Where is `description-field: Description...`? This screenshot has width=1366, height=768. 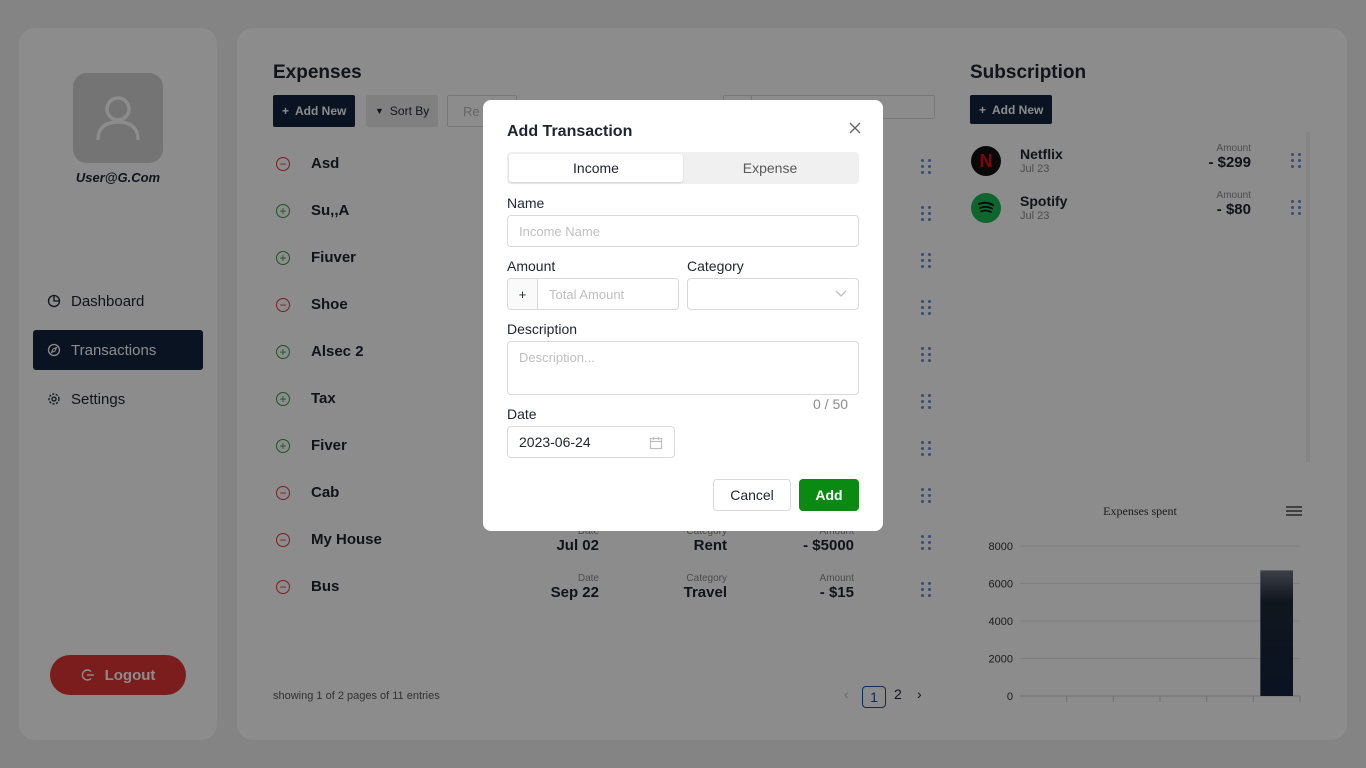
description-field: Description... is located at coordinates (683, 368).